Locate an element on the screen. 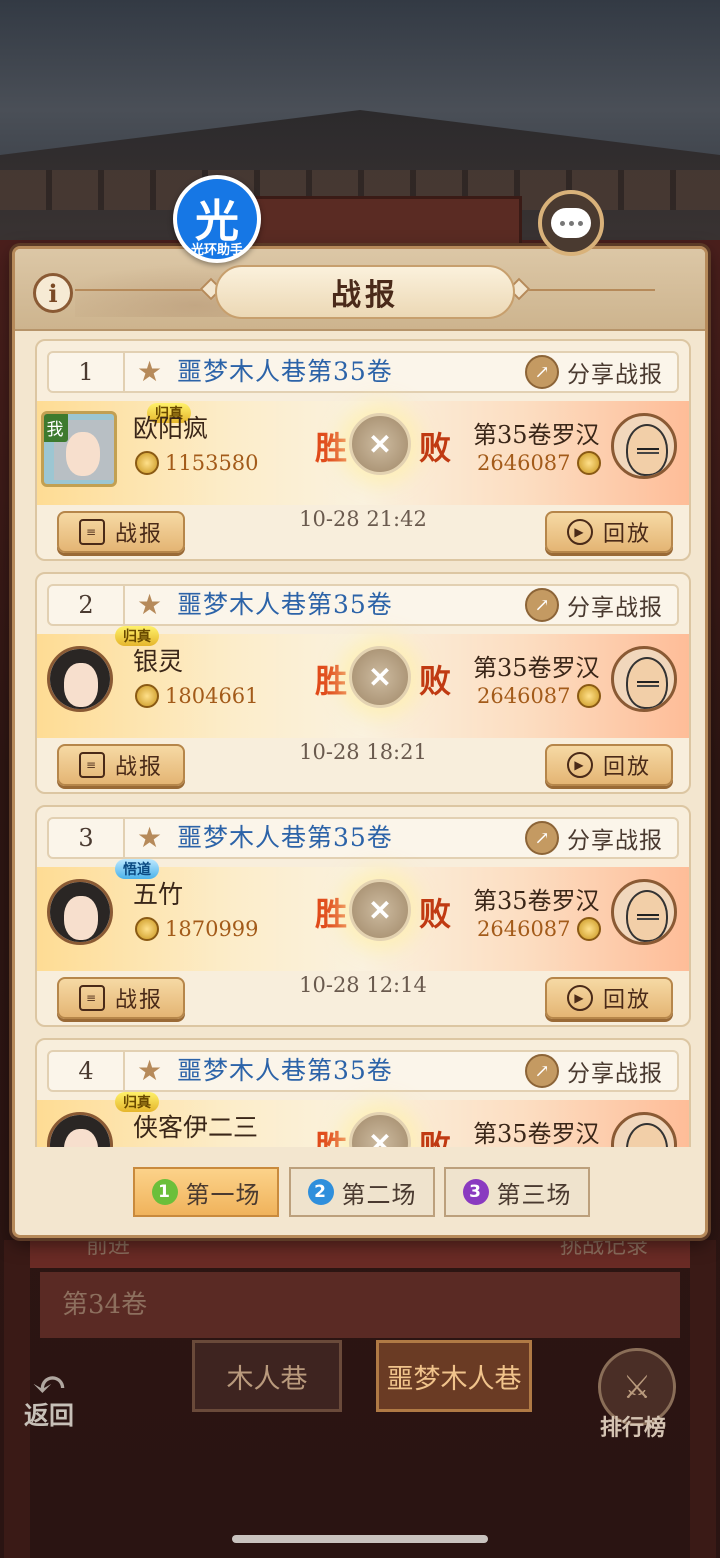 Image resolution: width=720 pixels, height=1558 pixels. tab-round-3: 3 第三场 is located at coordinates (517, 1192).